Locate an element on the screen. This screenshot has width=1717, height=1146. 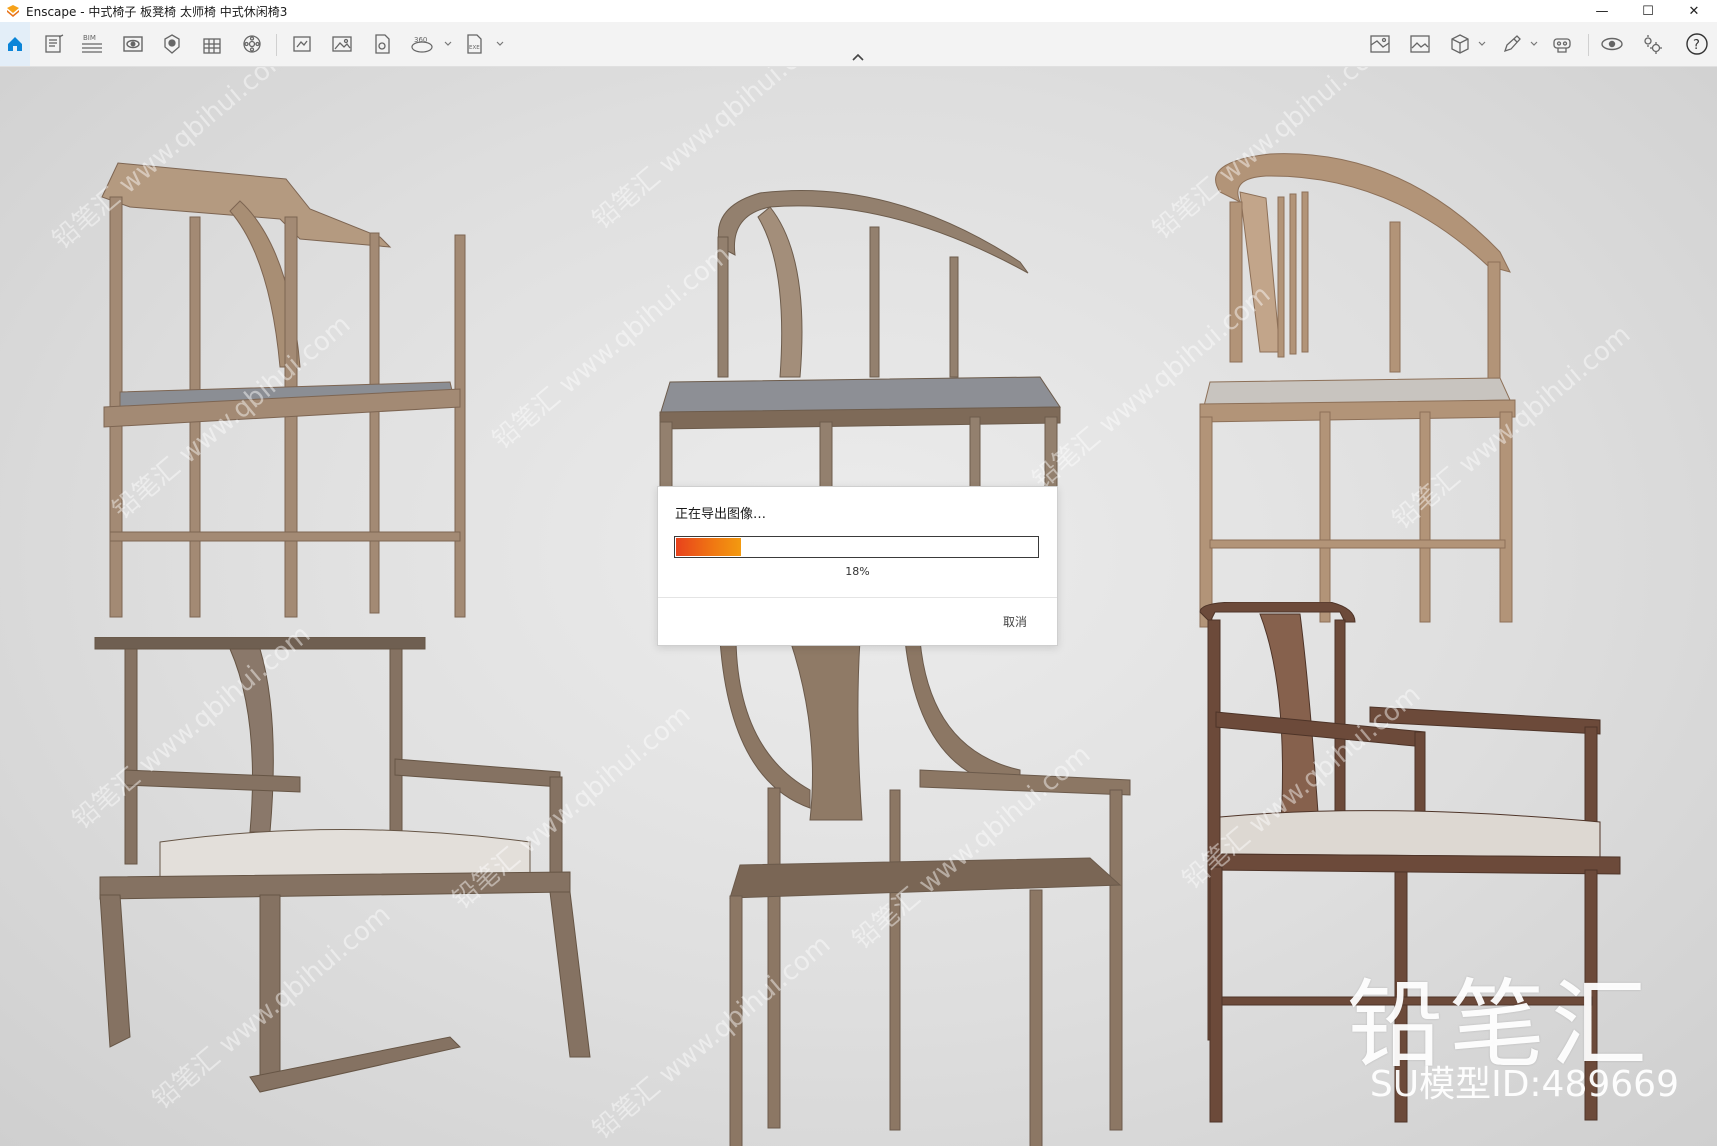
bim-text: BIM is located at coordinates (89, 38).